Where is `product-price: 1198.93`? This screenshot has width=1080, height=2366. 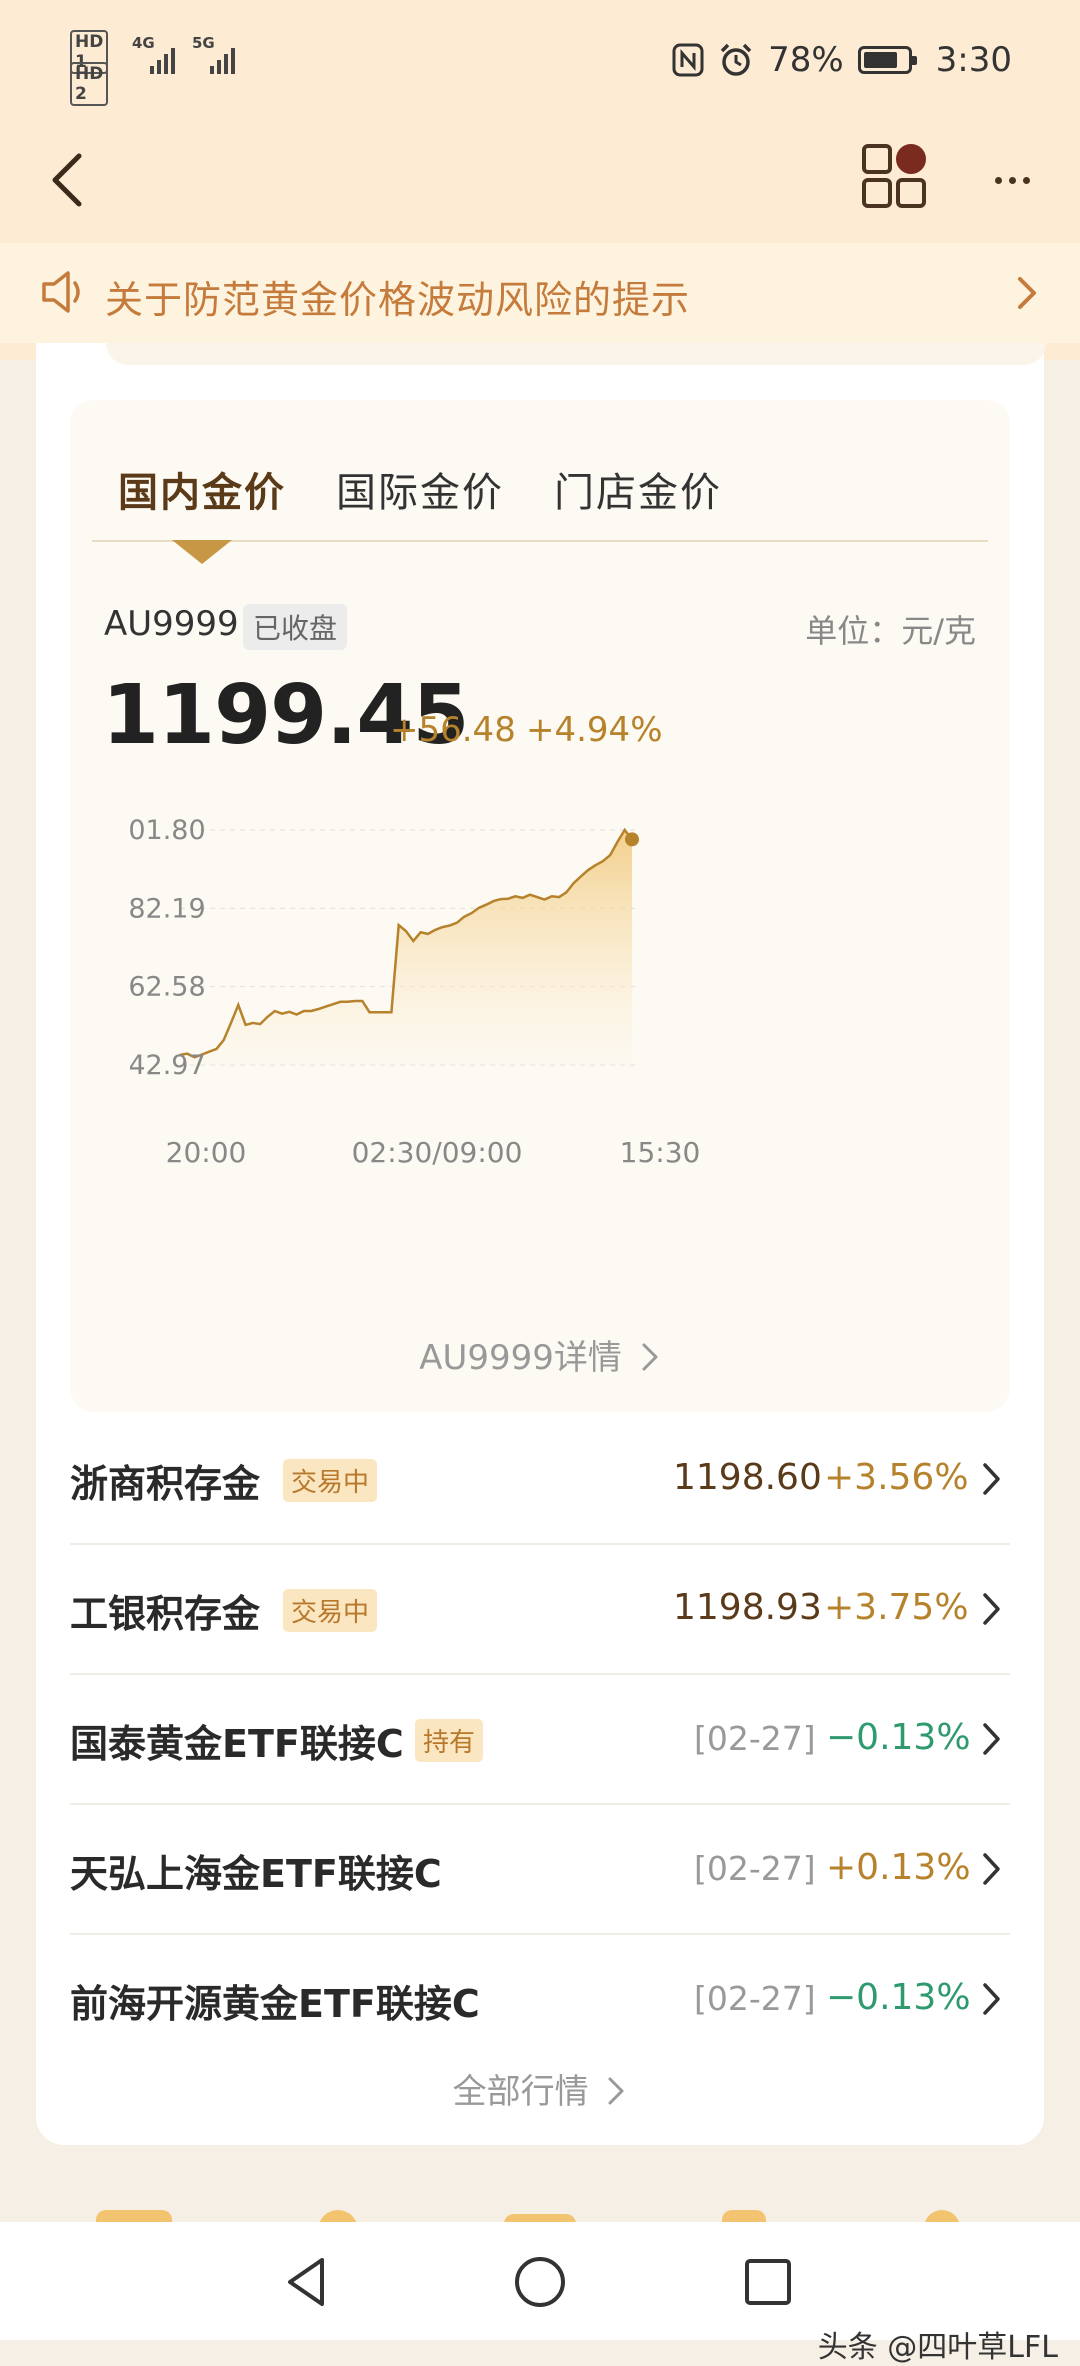 product-price: 1198.93 is located at coordinates (747, 1607).